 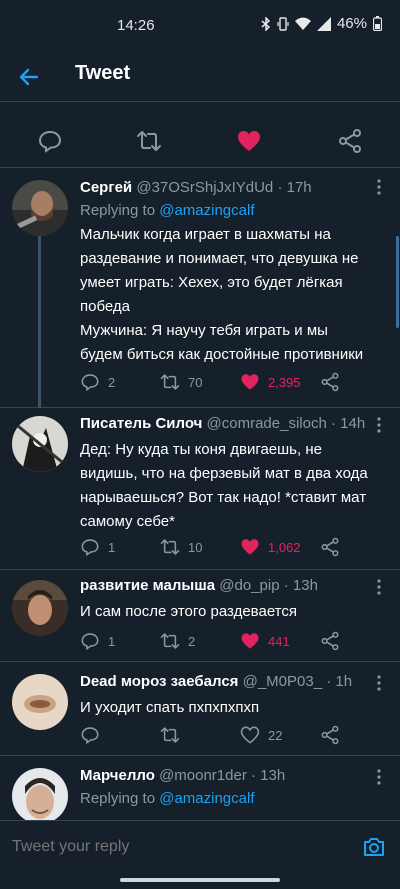 I want to click on thread-line, so click(x=39, y=321).